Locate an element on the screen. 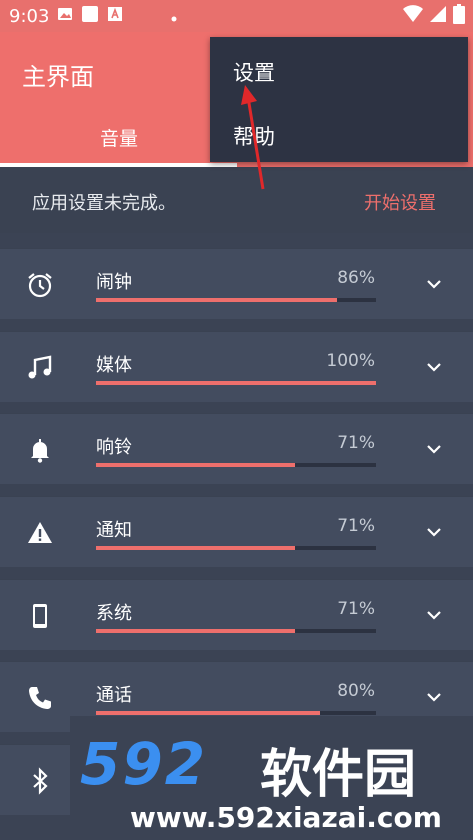  page-title: 主界面 is located at coordinates (58, 77).